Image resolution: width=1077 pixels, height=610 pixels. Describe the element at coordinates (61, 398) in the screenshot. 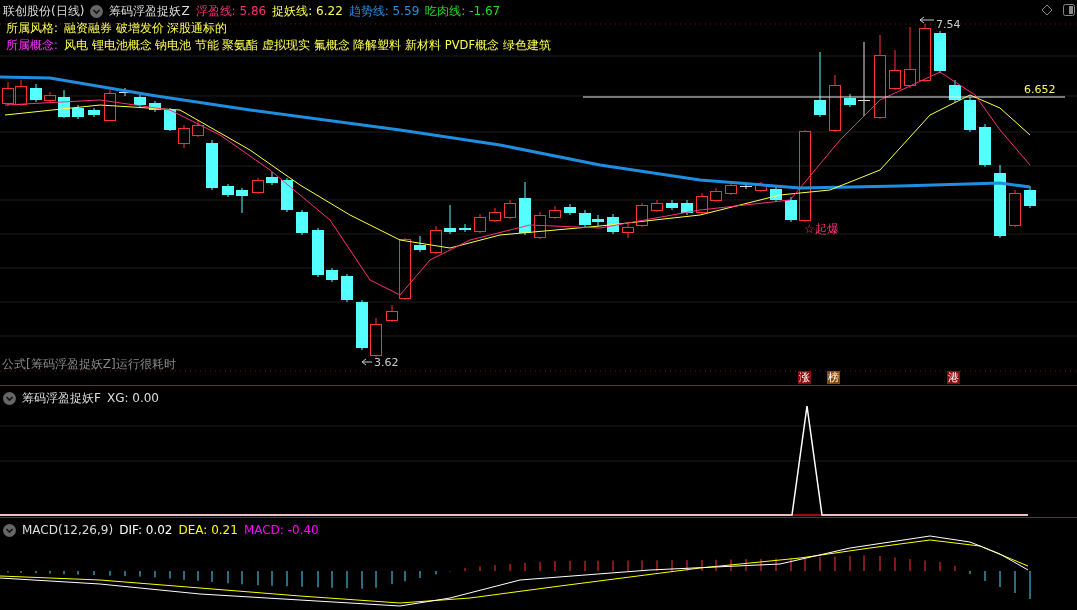

I see `indicator-name: 筹码浮盈捉妖F` at that location.